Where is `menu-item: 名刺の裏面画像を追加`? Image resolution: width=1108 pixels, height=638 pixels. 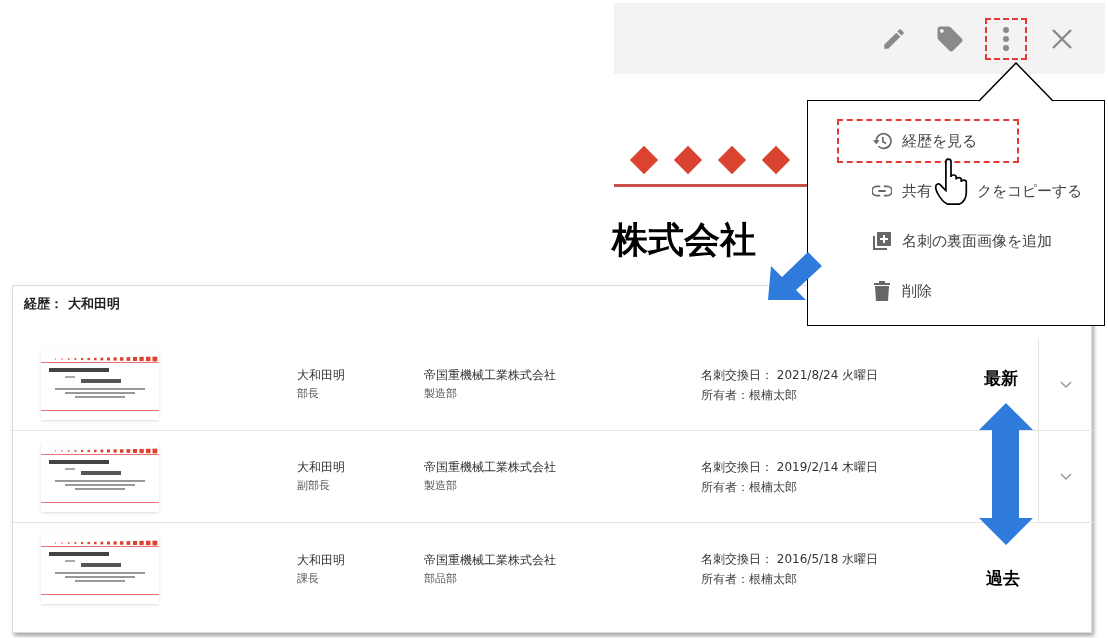
menu-item: 名刺の裏面画像を追加 is located at coordinates (987, 241).